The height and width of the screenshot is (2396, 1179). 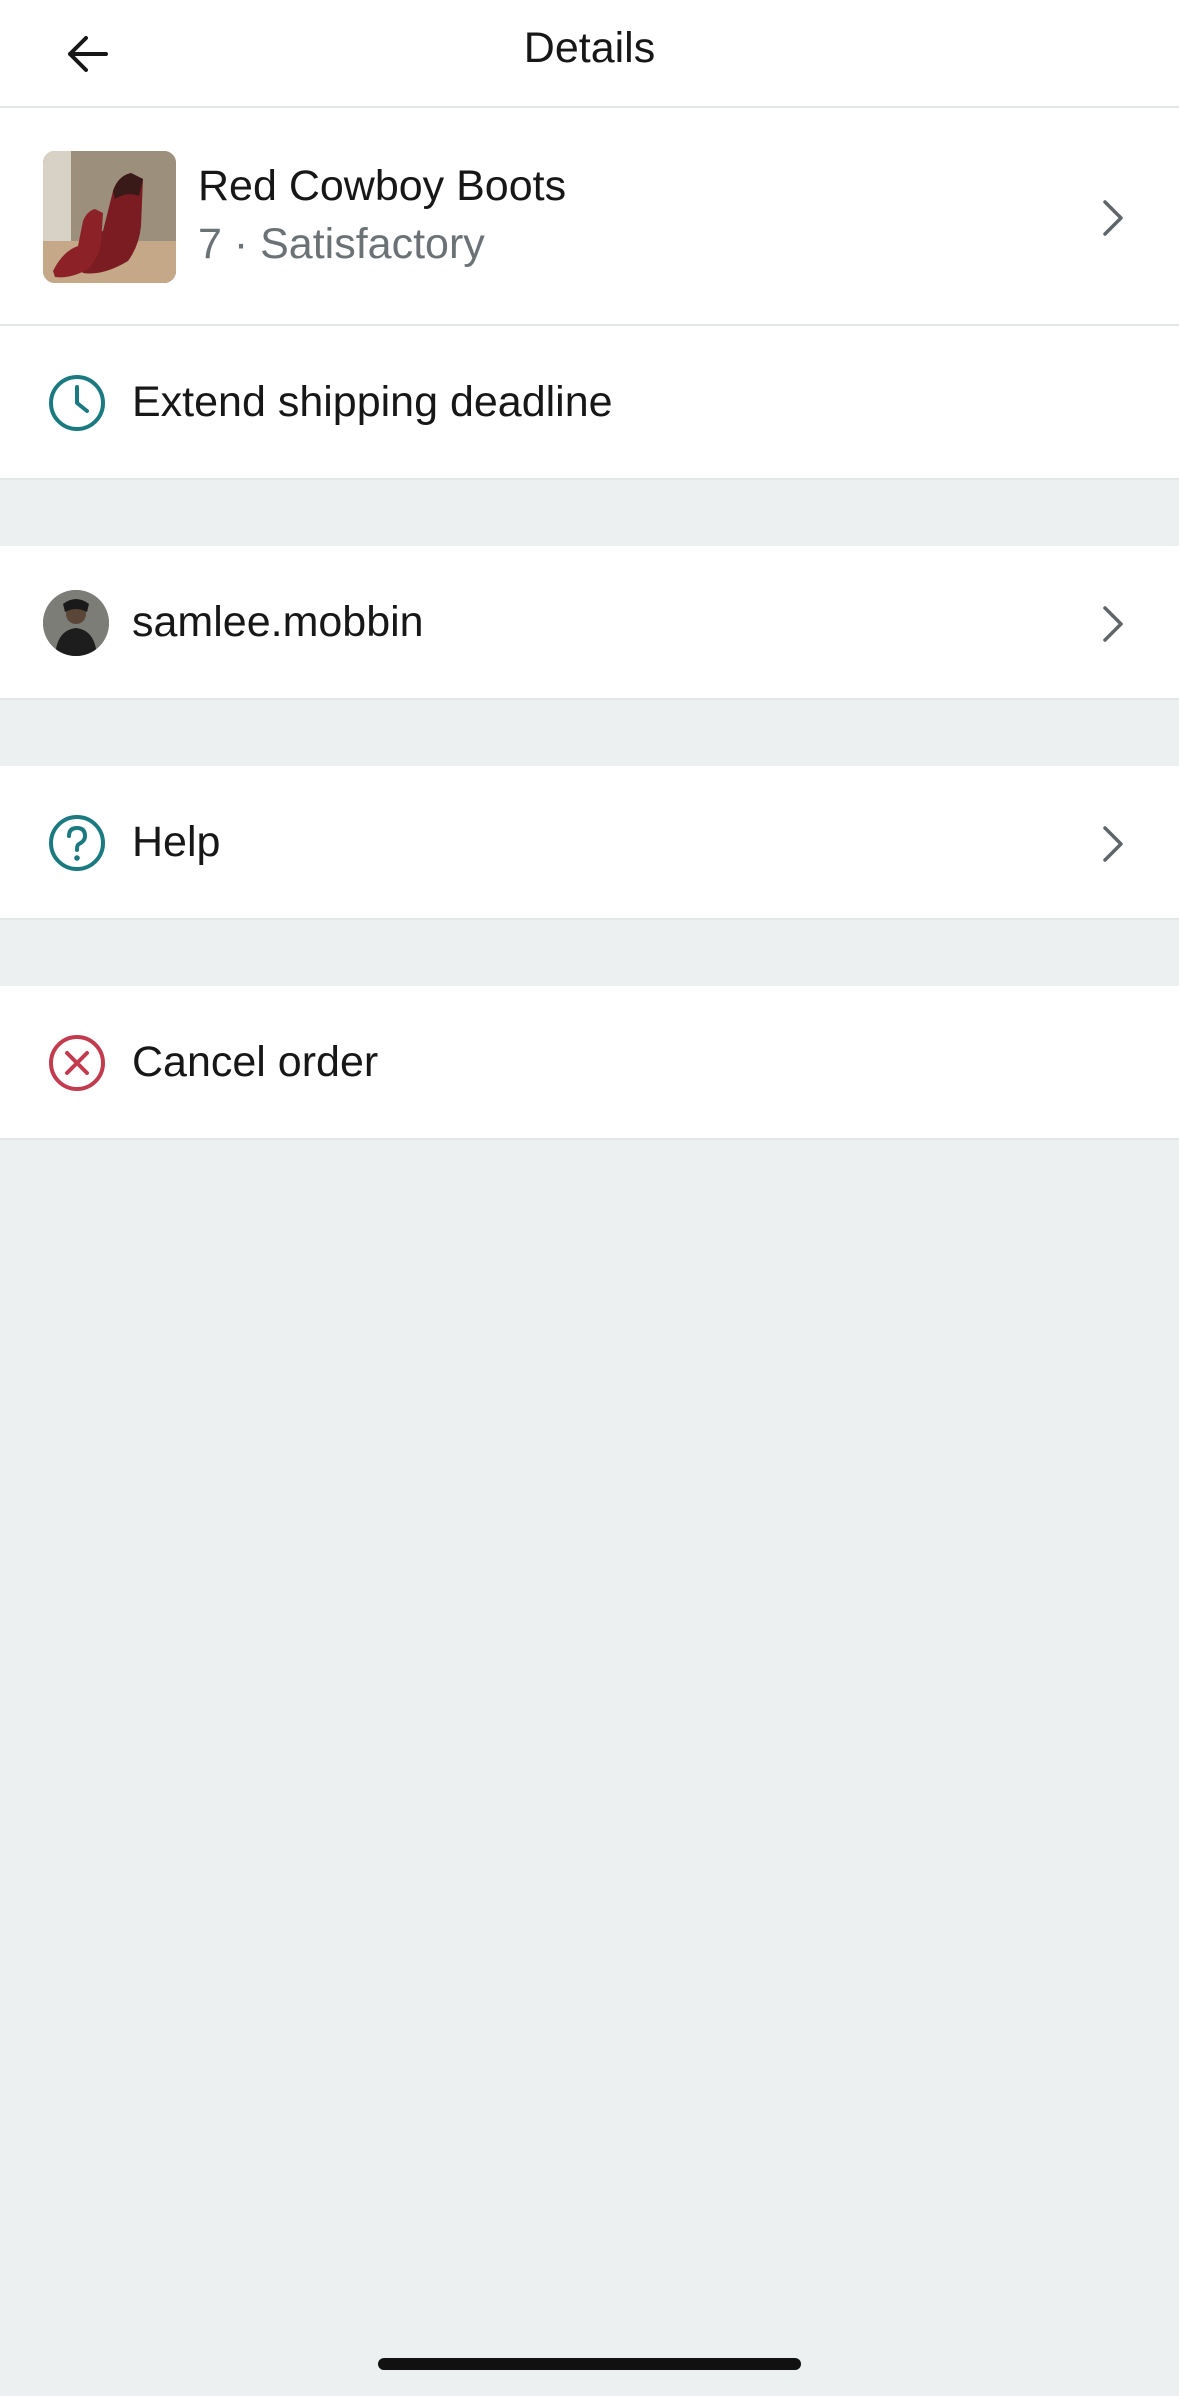 I want to click on extend-shipping-button: Extend shipping deadline, so click(x=589, y=403).